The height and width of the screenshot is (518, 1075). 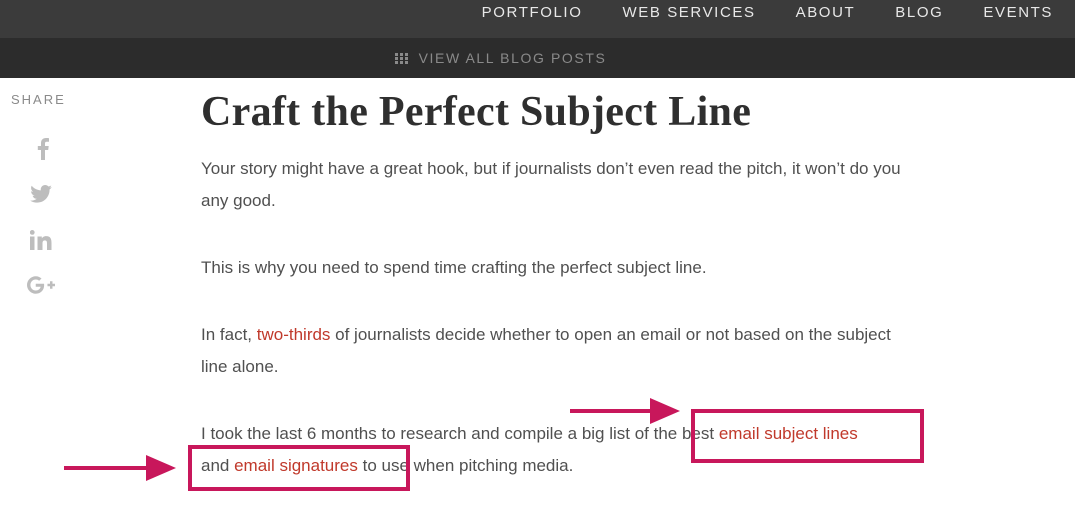 I want to click on highlight-box-signatures, so click(x=299, y=468).